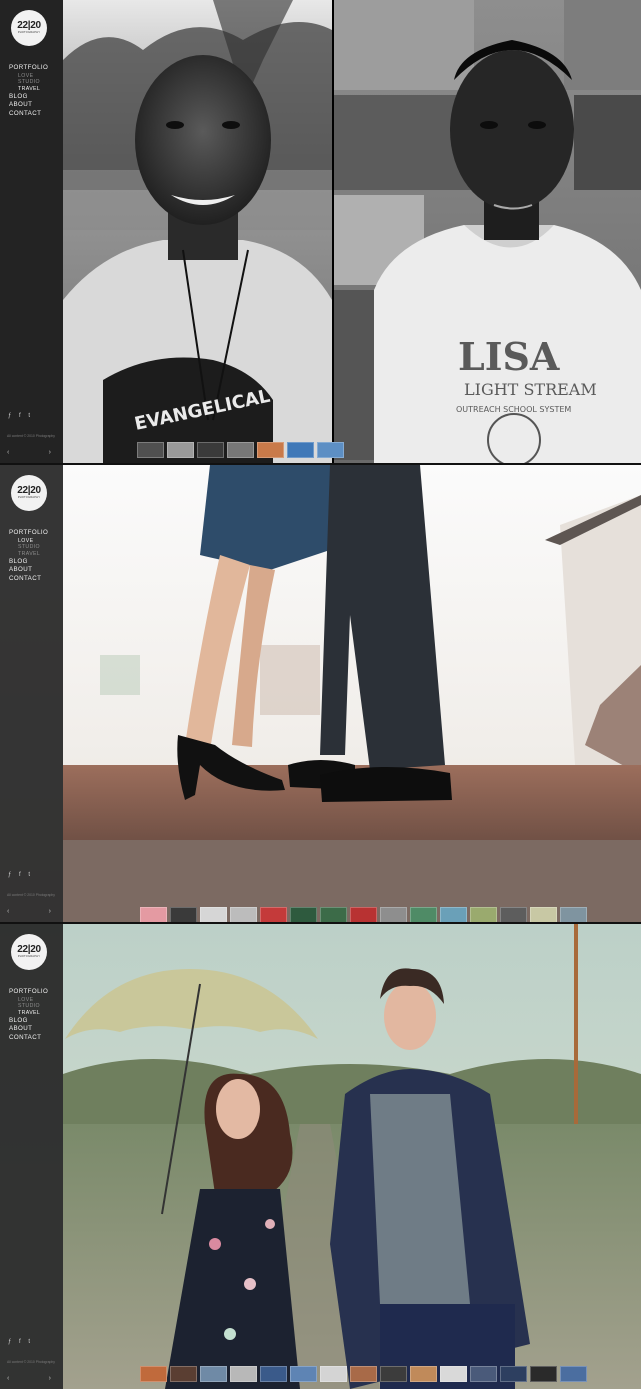 The image size is (641, 1389). I want to click on shirt-text-outreach: OUTREACH SCHOOL SYSTEM, so click(513, 409).